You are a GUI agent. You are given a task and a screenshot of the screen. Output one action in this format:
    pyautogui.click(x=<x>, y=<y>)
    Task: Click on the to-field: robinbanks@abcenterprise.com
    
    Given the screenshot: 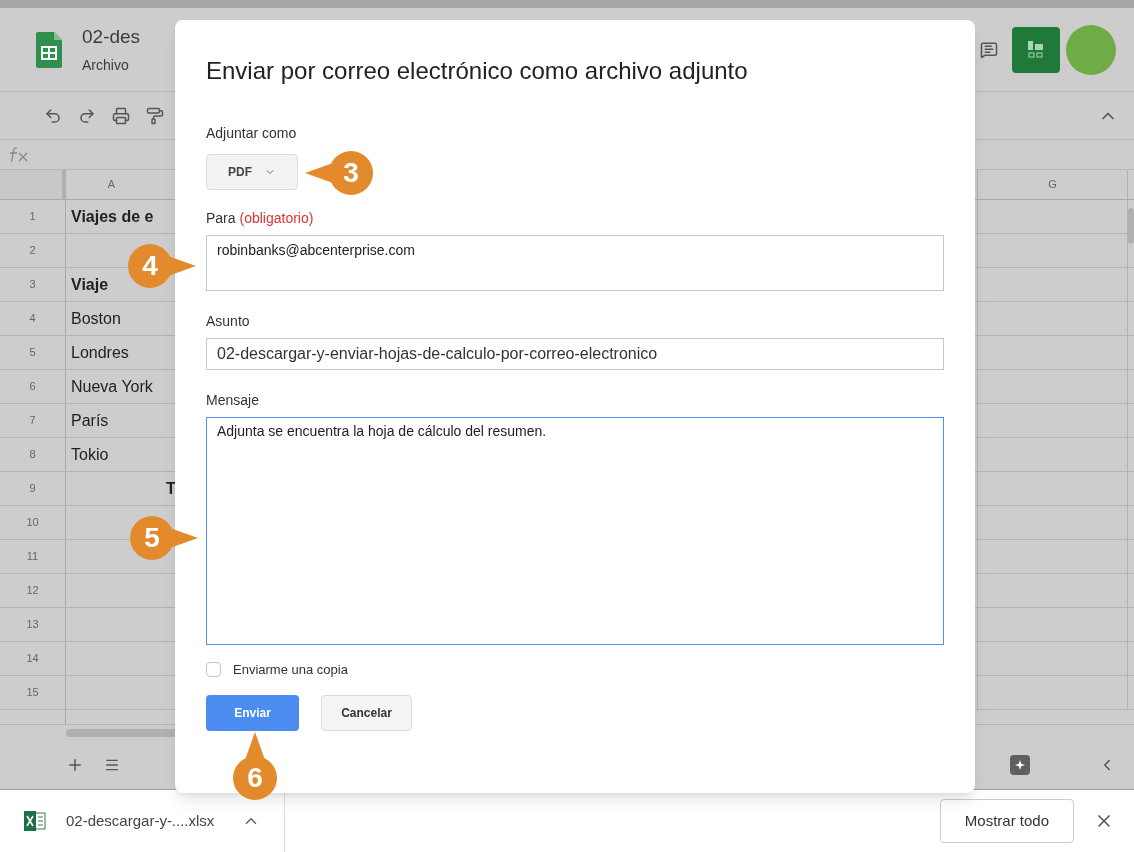 What is the action you would take?
    pyautogui.click(x=575, y=263)
    